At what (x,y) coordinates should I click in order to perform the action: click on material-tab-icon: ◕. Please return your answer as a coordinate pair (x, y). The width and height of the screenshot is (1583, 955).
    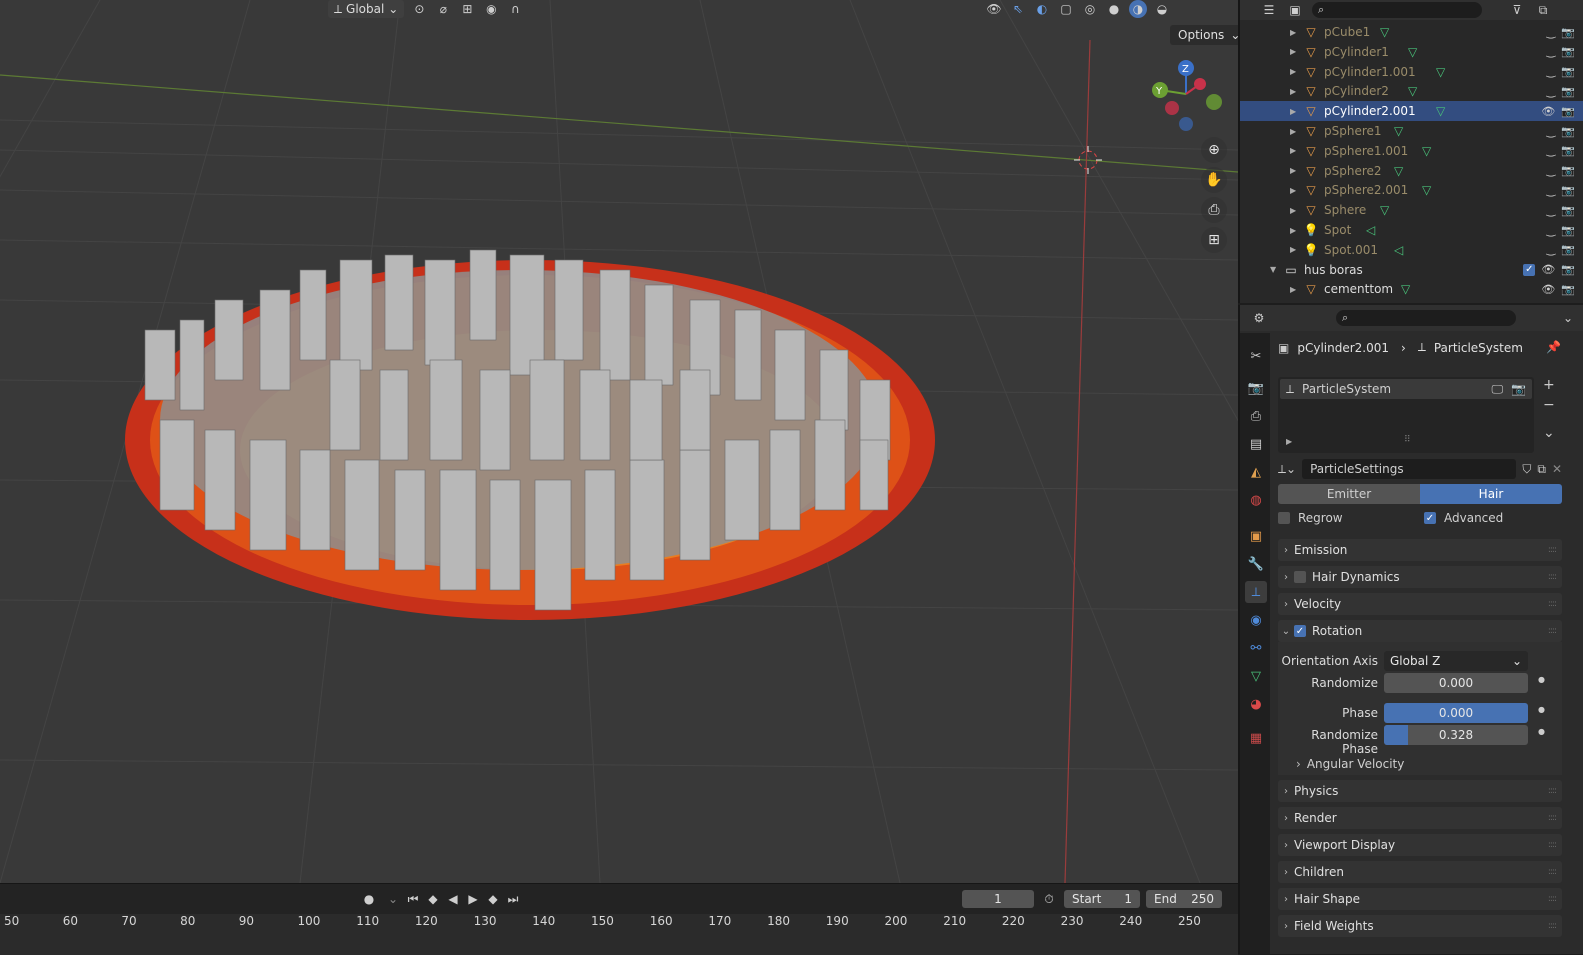
    Looking at the image, I should click on (1256, 704).